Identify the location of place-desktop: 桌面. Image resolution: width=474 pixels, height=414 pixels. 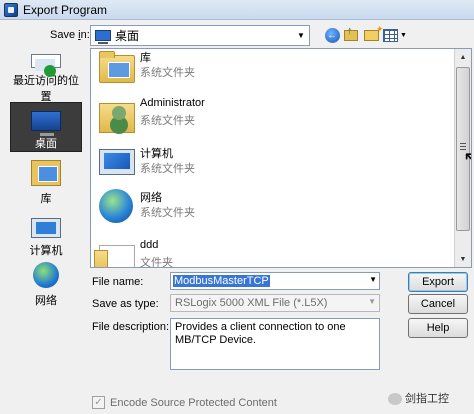
(46, 127).